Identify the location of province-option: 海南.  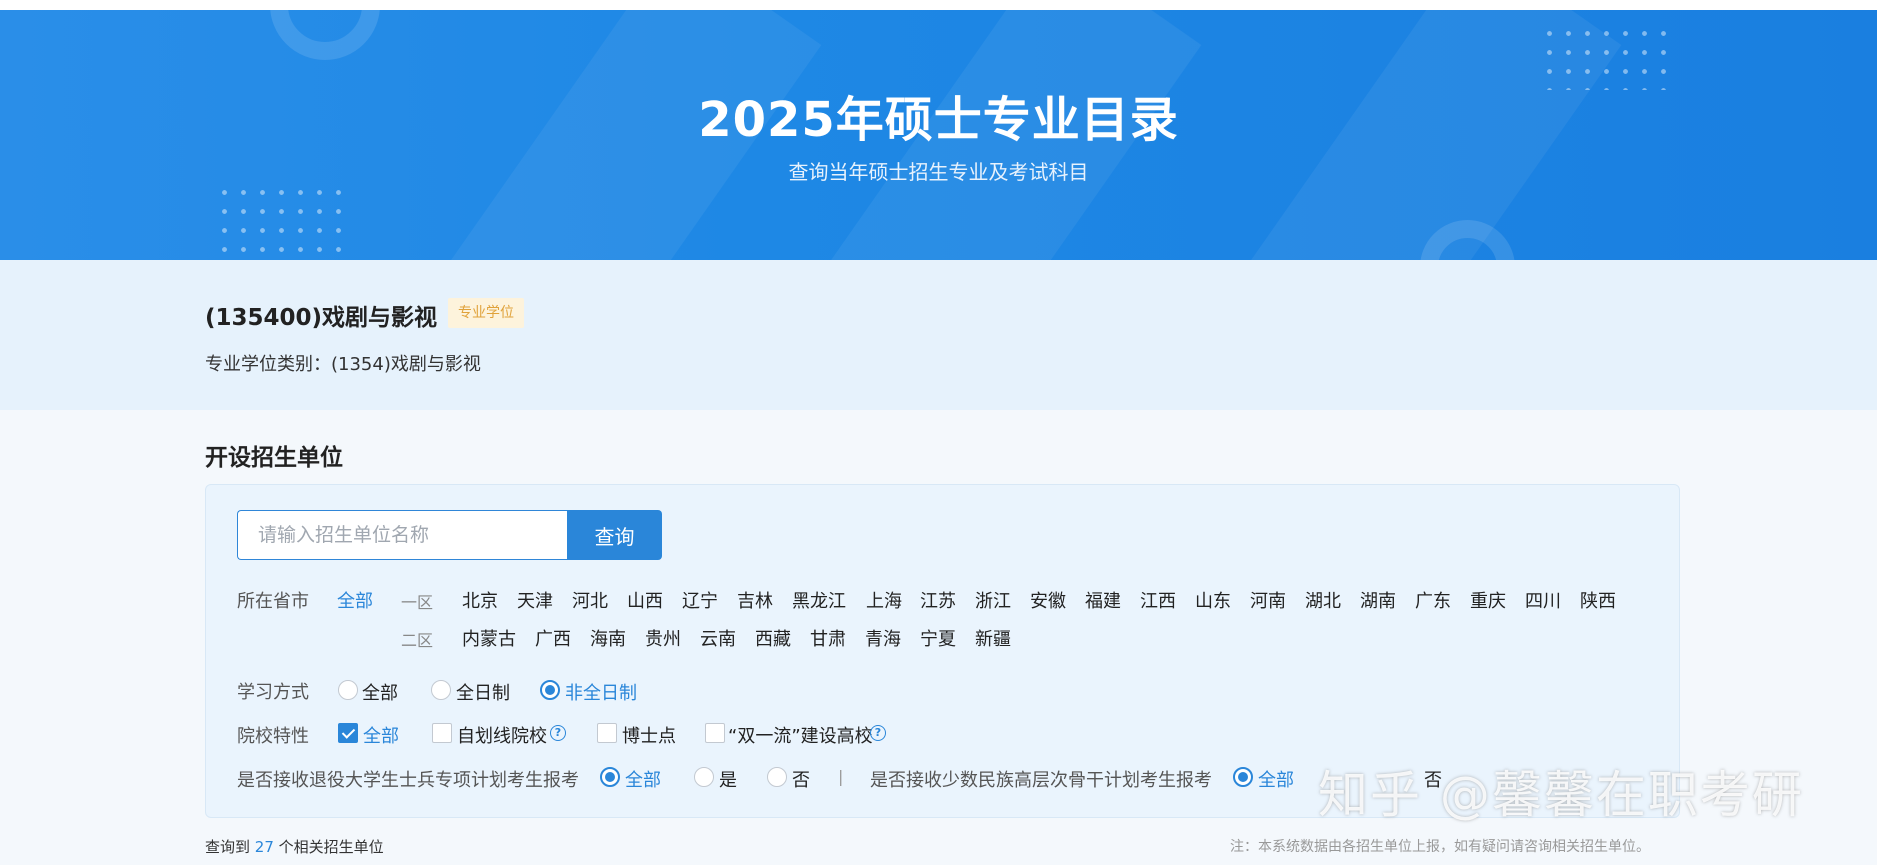
(608, 638).